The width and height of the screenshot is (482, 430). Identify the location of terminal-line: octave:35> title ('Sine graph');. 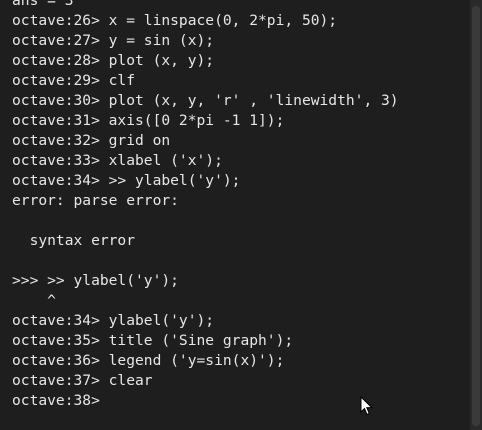
(153, 340).